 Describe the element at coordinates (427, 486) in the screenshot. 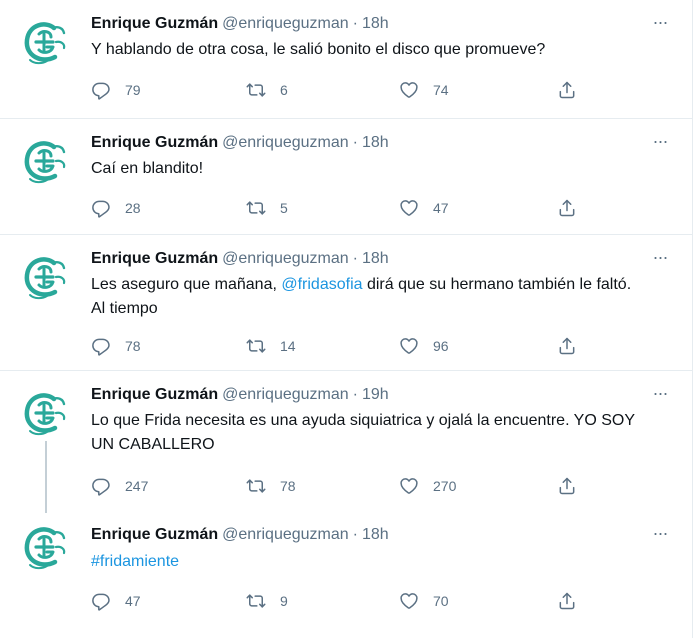

I see `like-button: 270` at that location.